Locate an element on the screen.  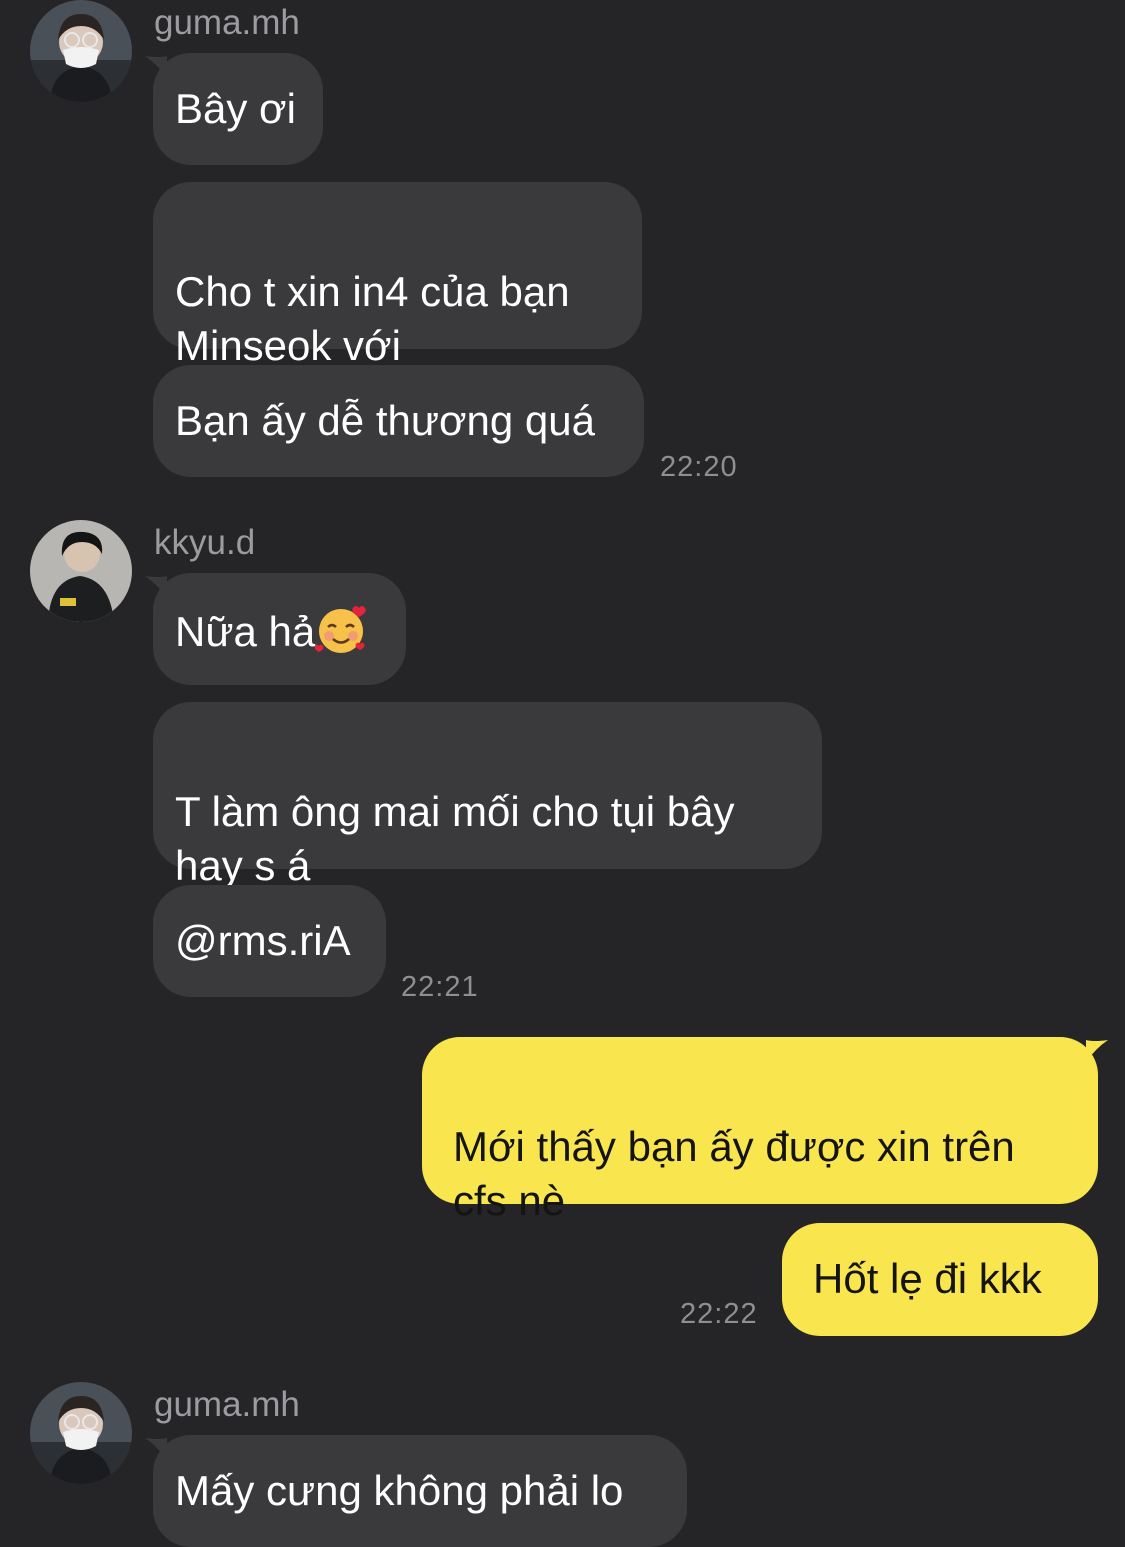
message-bubble: Bây ơi is located at coordinates (238, 109).